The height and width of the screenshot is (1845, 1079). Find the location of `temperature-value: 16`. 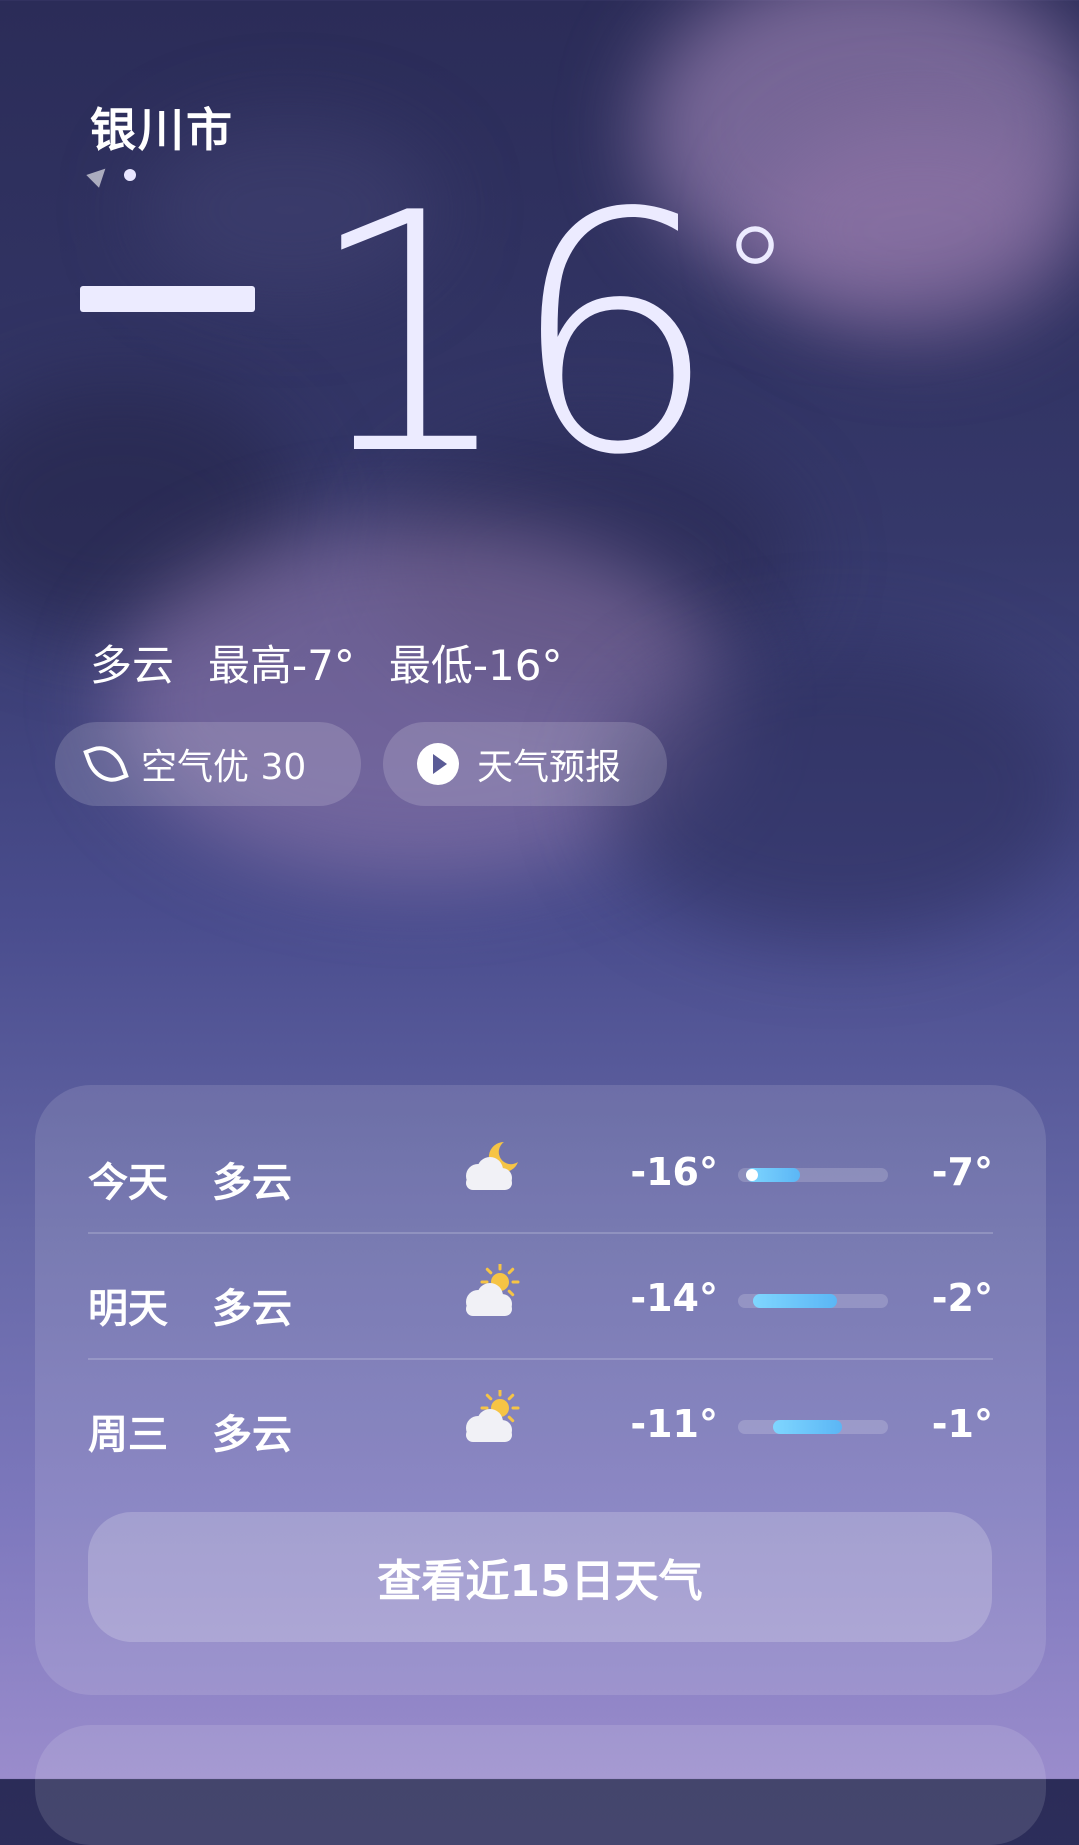

temperature-value: 16 is located at coordinates (512, 335).